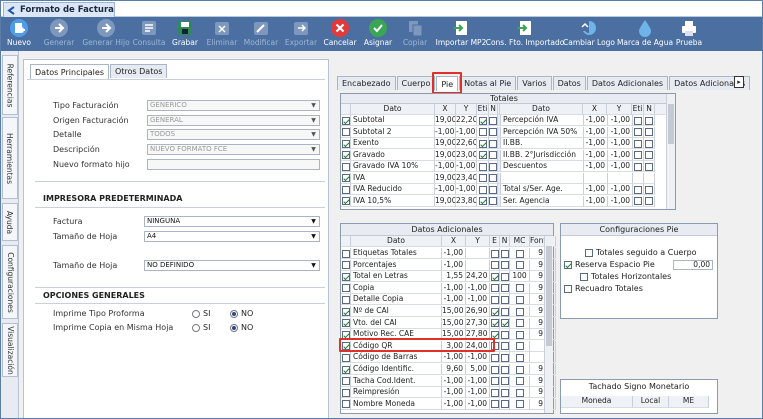 This screenshot has width=763, height=419. What do you see at coordinates (222, 34) in the screenshot?
I see `toolbar-button-eliminar: Eliminar` at bounding box center [222, 34].